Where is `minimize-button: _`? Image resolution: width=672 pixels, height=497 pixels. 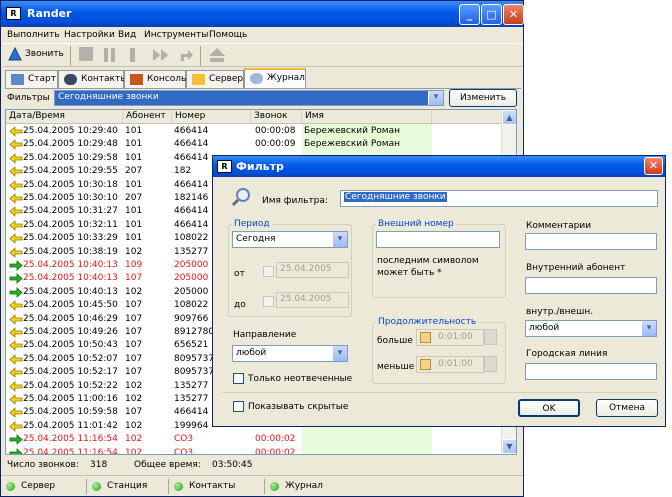
minimize-button: _ is located at coordinates (469, 14).